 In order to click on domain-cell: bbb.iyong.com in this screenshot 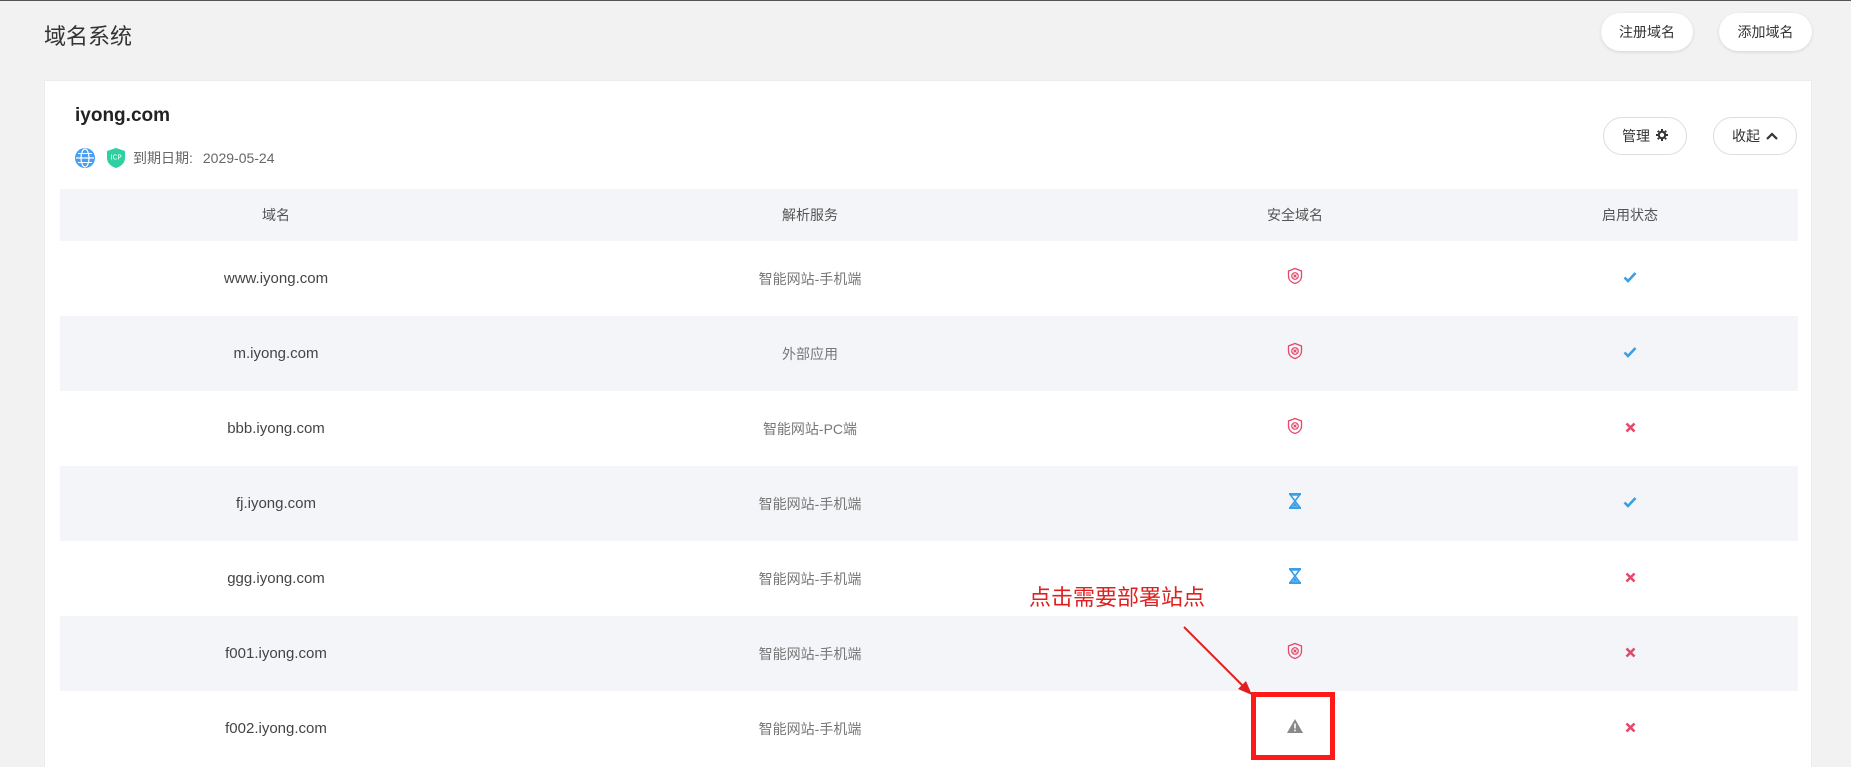, I will do `click(276, 428)`.